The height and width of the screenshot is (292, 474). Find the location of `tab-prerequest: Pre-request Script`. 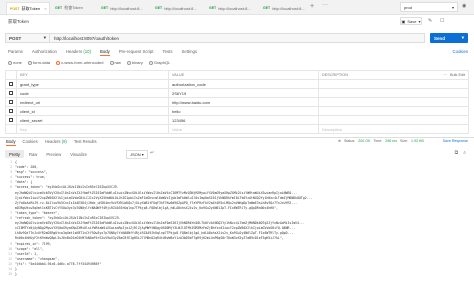

tab-prerequest: Pre-request Script is located at coordinates (136, 52).